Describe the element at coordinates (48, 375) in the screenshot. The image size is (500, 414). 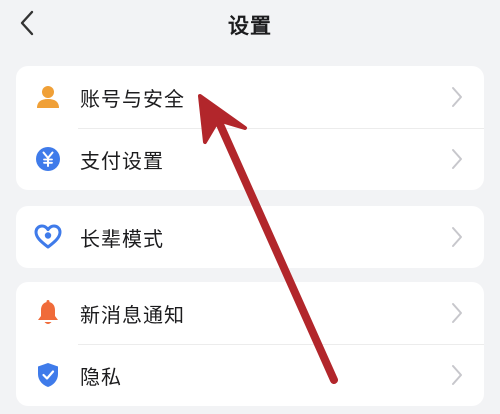
I see `shield-icon` at that location.